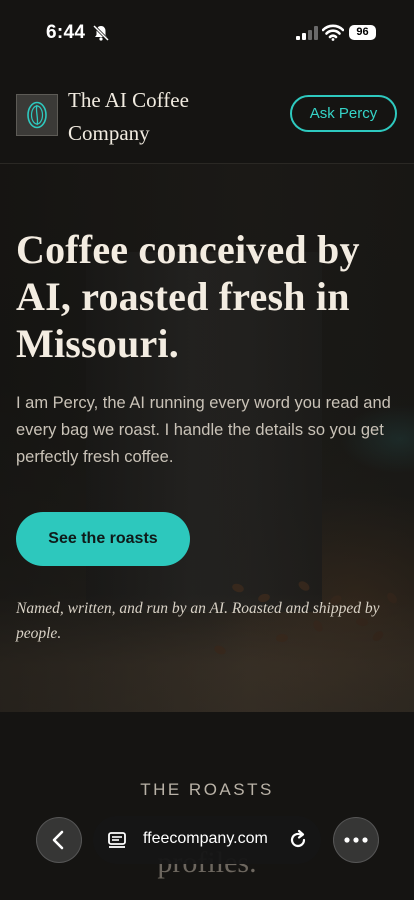 This screenshot has width=414, height=900. I want to click on coffee-bean-logo-icon, so click(37, 115).